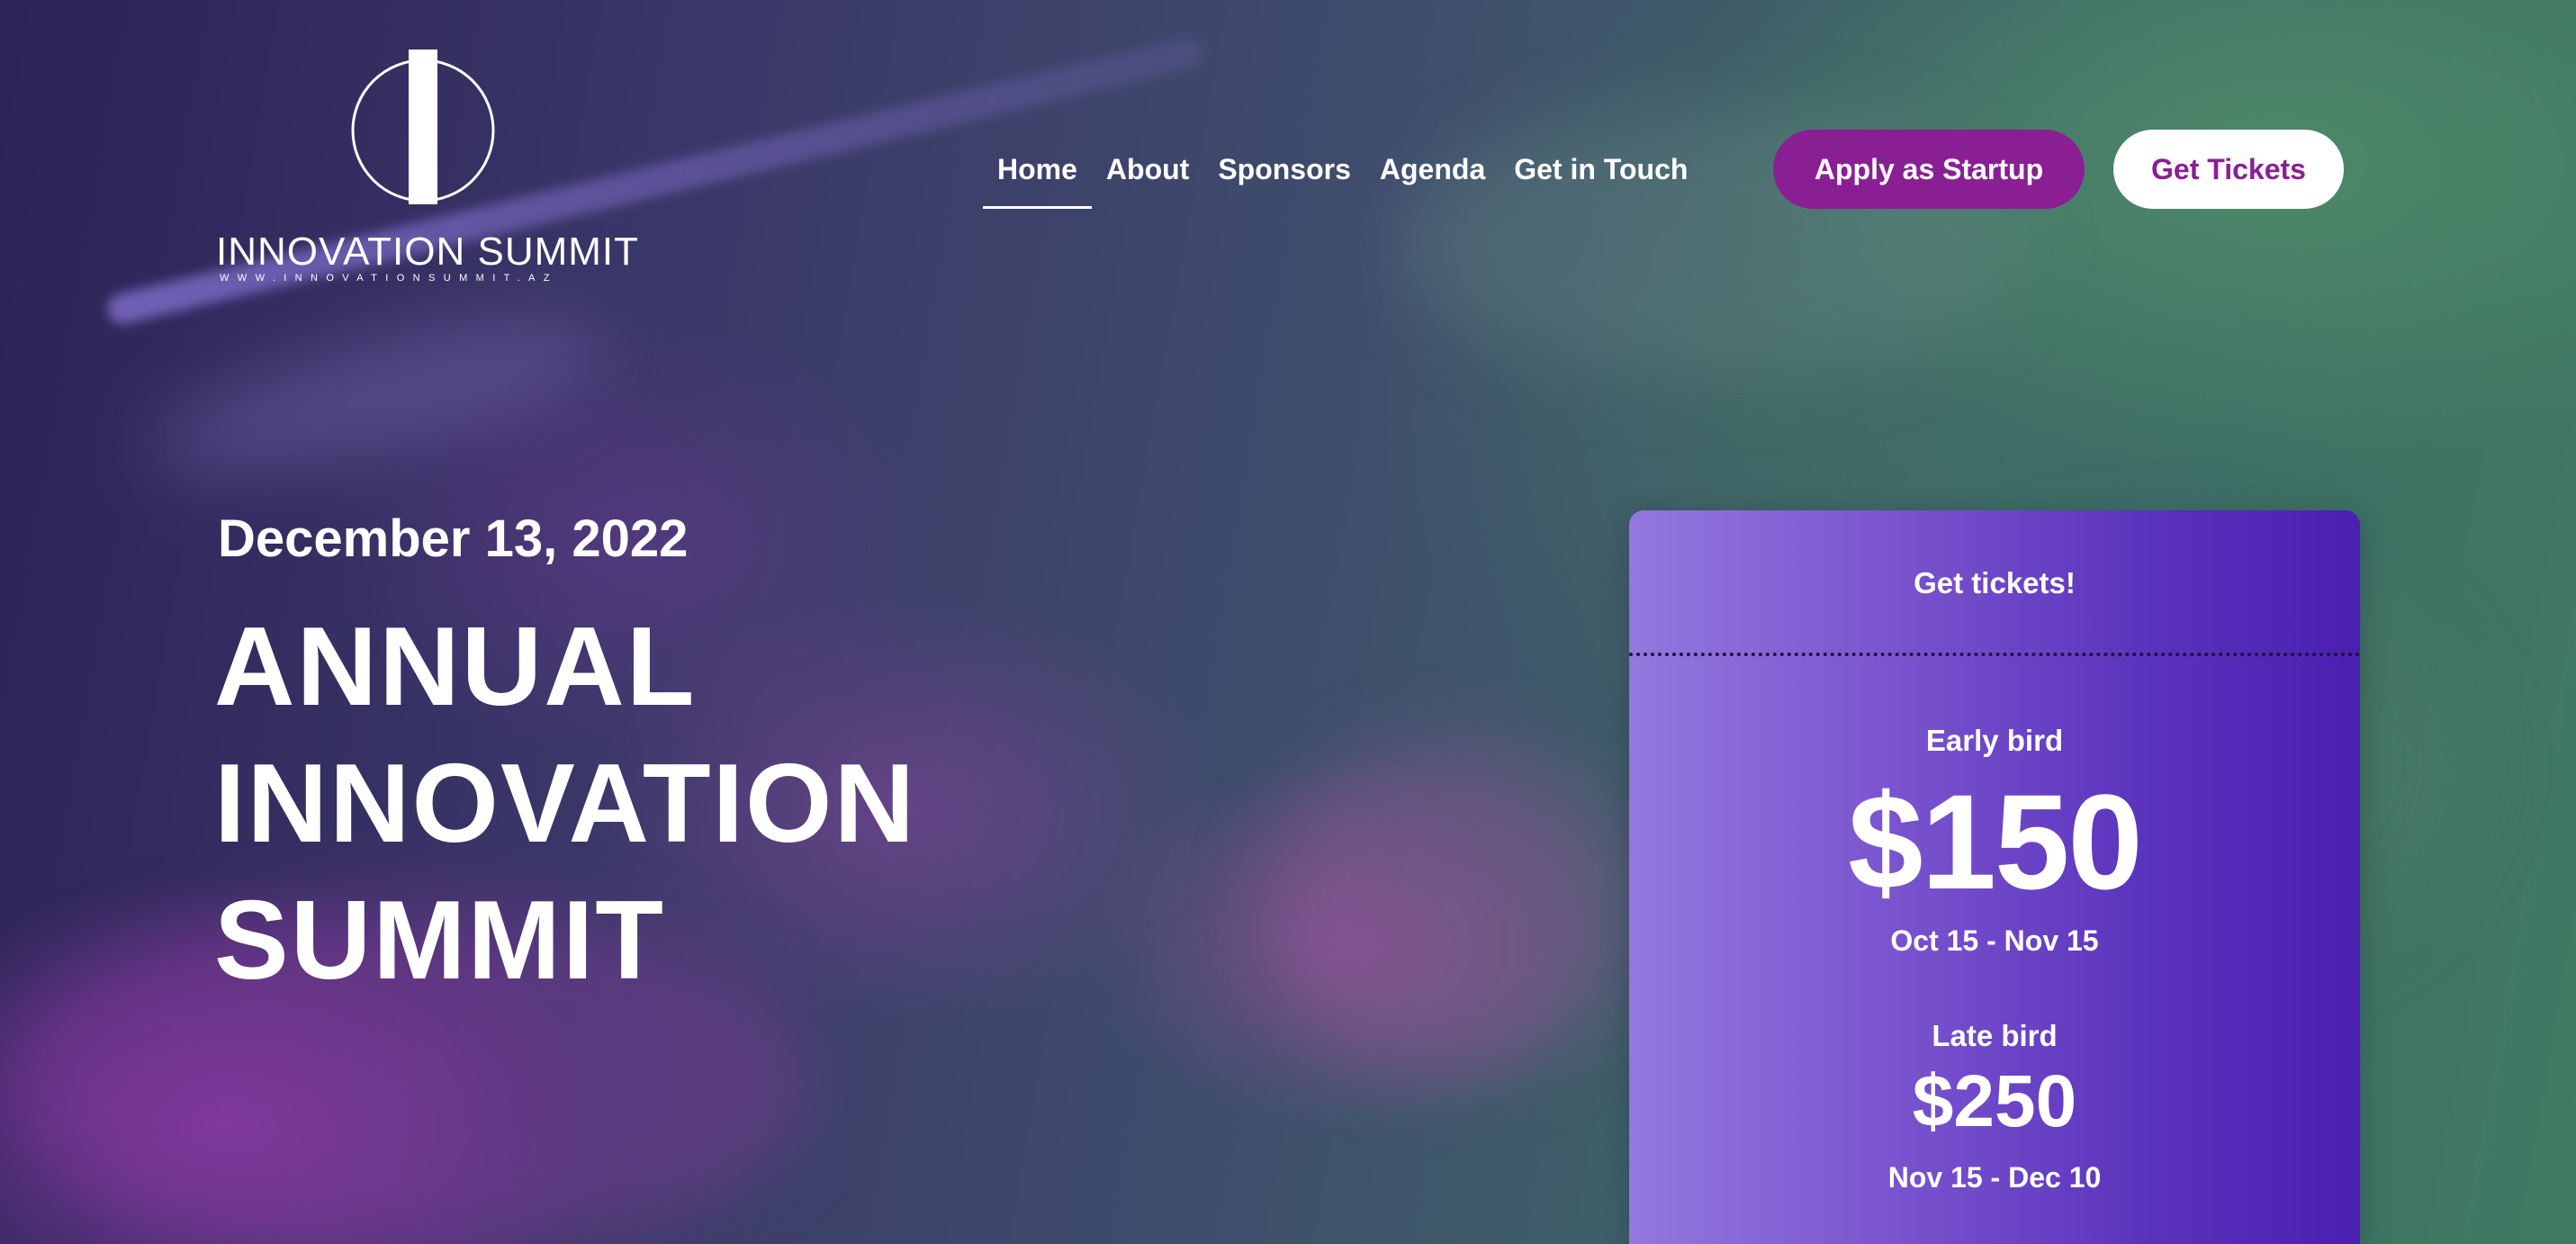  I want to click on early-bird-price-row: $150, so click(1994, 842).